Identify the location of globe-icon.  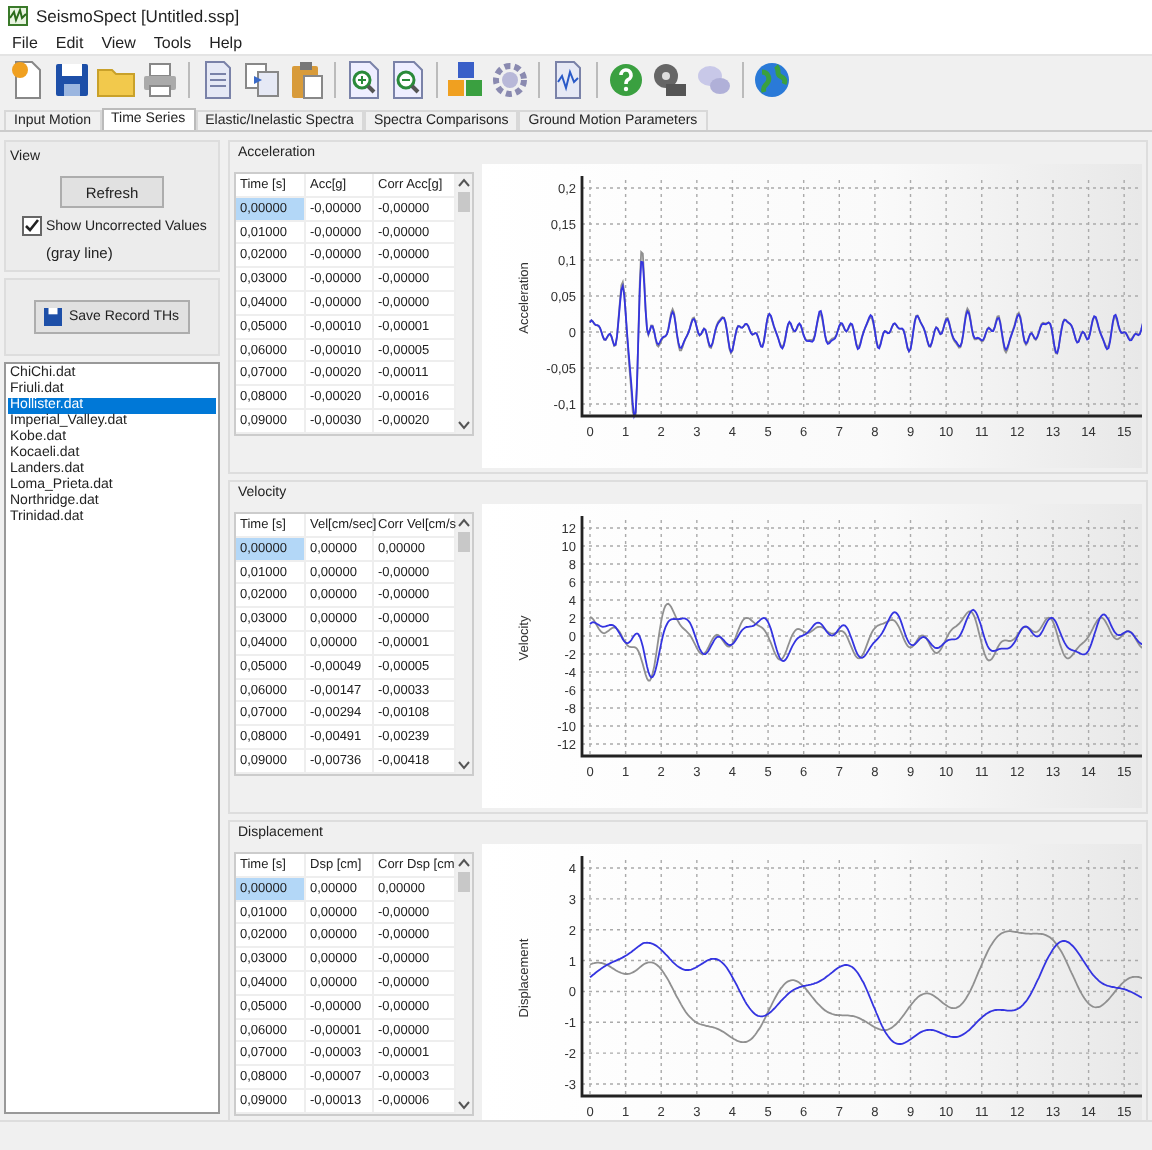
(772, 80).